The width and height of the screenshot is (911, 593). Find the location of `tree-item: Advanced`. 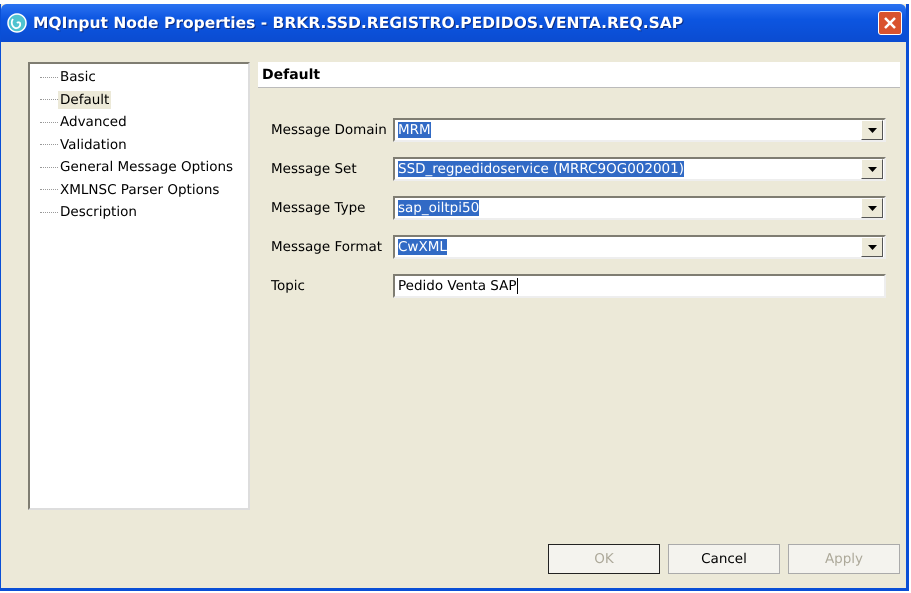

tree-item: Advanced is located at coordinates (93, 122).